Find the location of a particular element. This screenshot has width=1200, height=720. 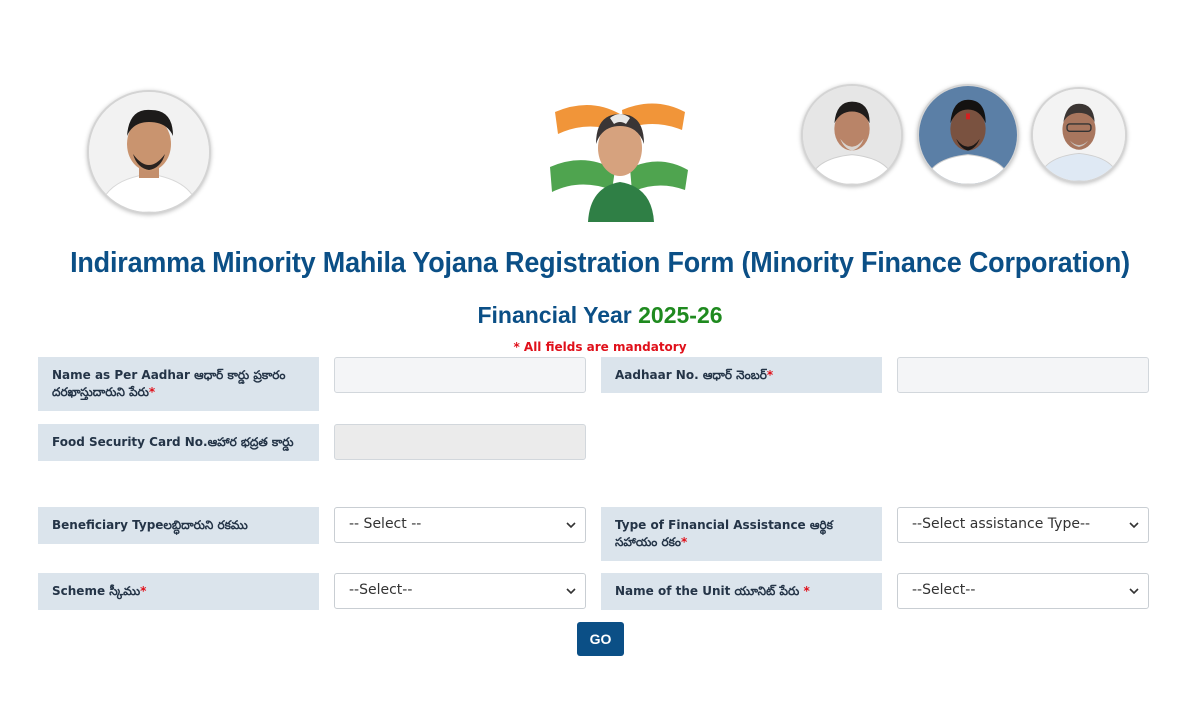

beneficiary-type-select: -- Select -- is located at coordinates (460, 525).